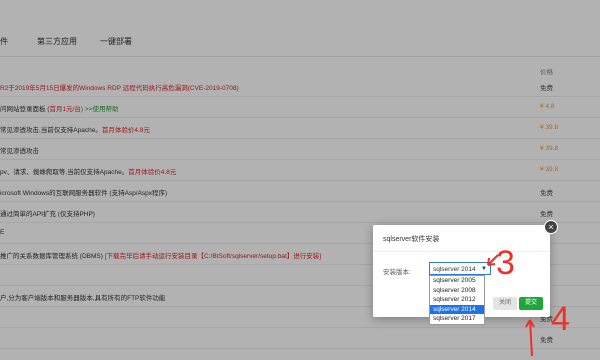  What do you see at coordinates (457, 319) in the screenshot?
I see `version-option: sqlserver 2017` at bounding box center [457, 319].